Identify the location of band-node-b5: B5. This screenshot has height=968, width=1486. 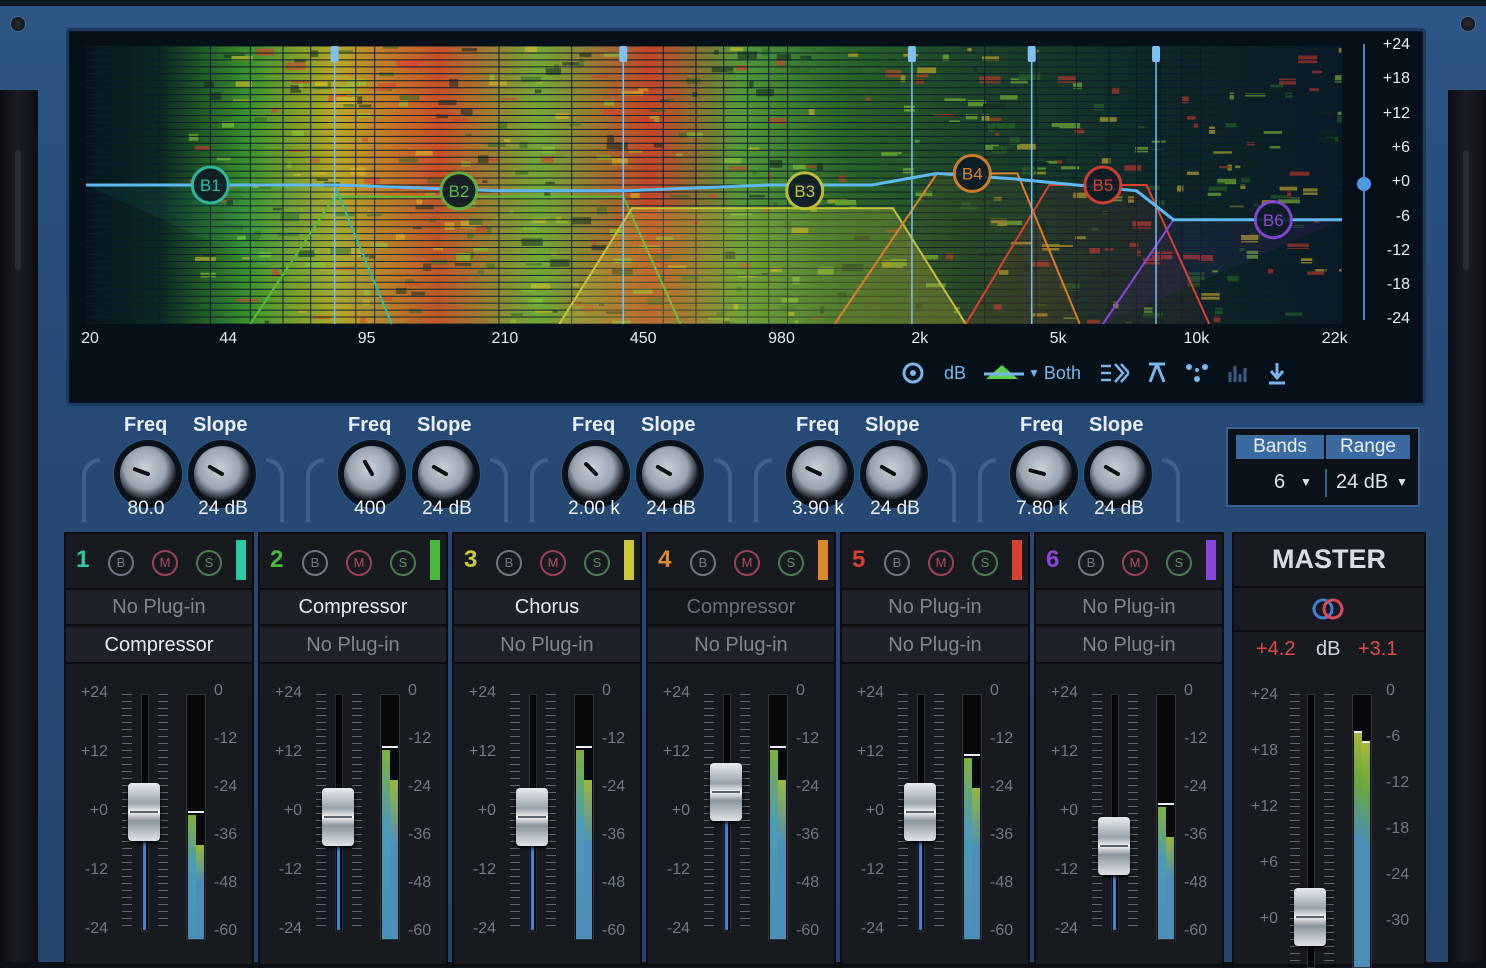
(1103, 185).